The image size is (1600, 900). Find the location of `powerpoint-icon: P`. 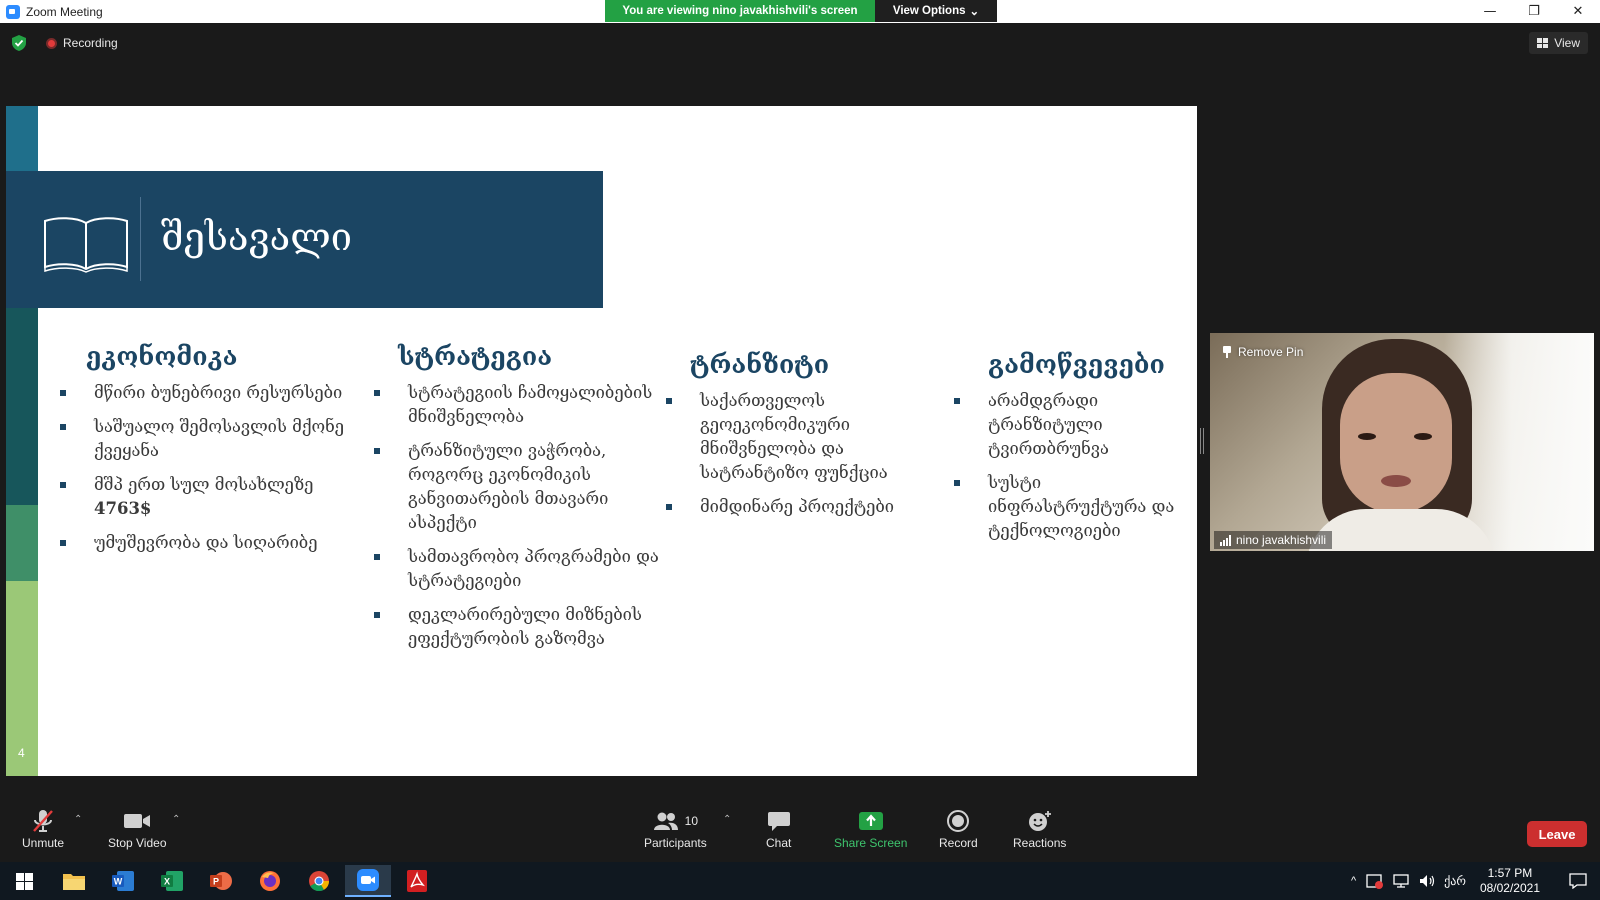

powerpoint-icon: P is located at coordinates (221, 881).